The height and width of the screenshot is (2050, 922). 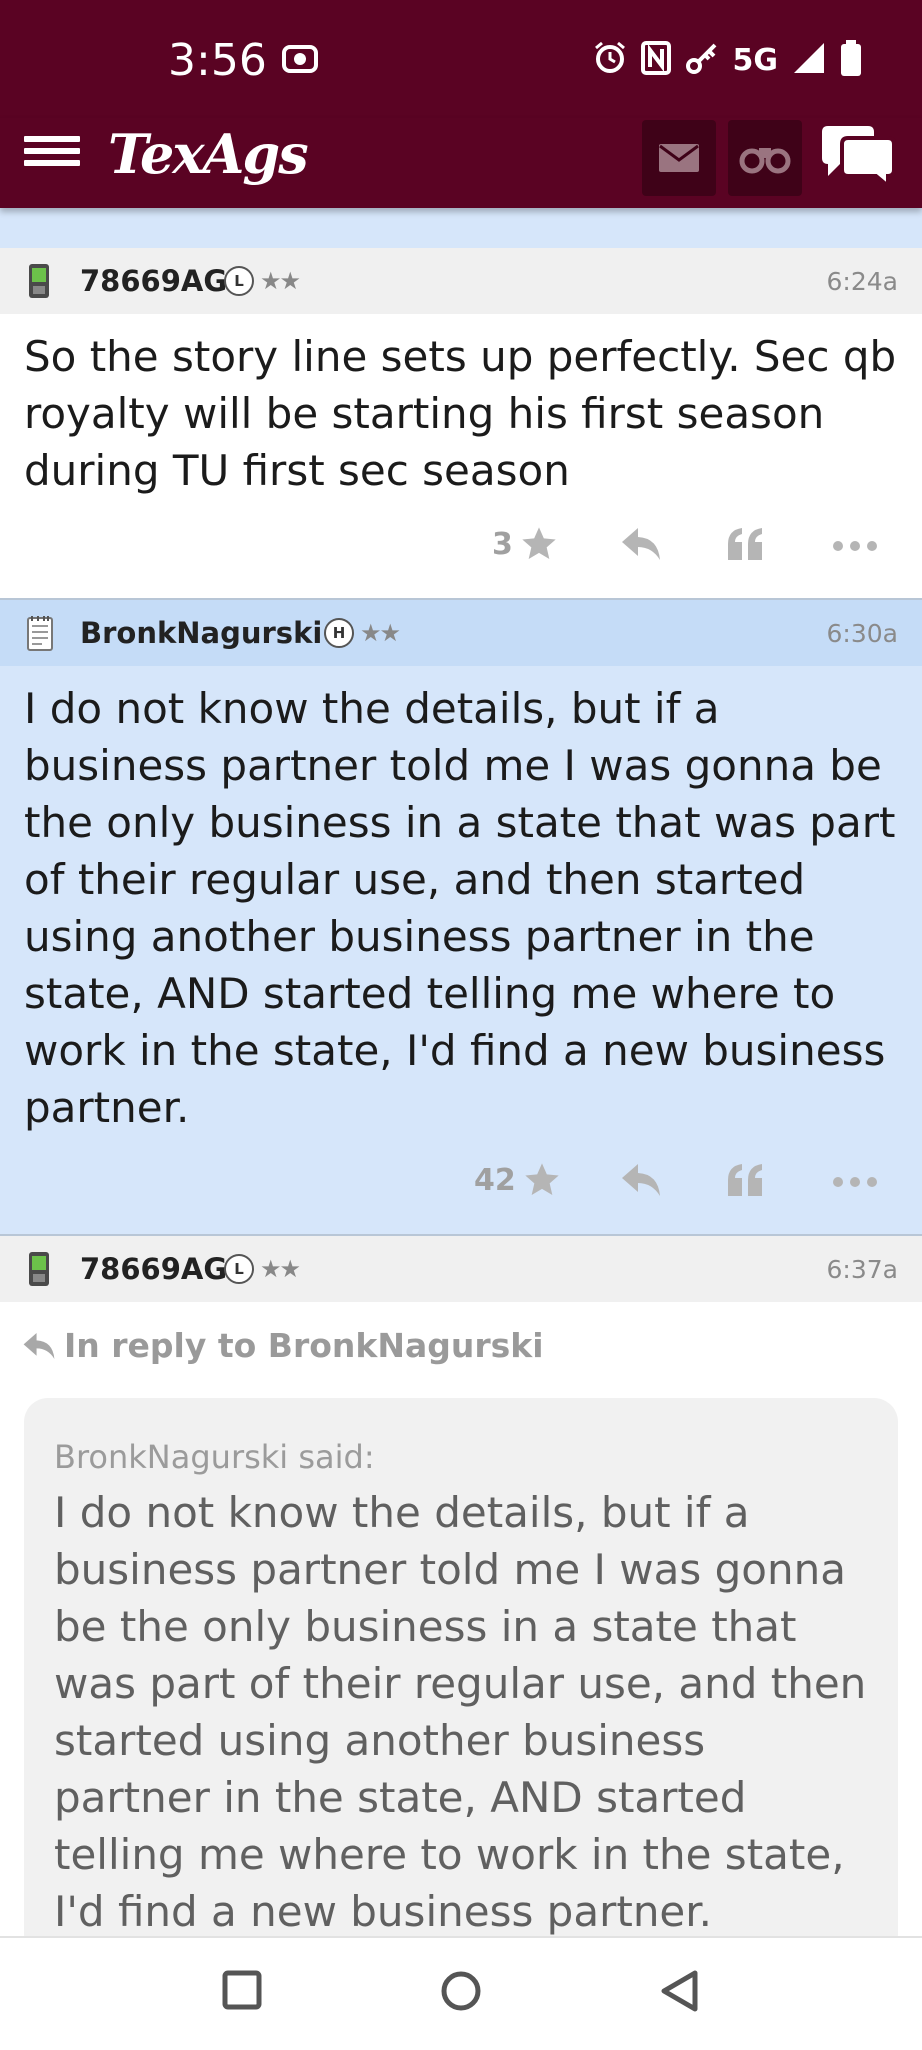 I want to click on texags-logo: TexAgs, so click(x=208, y=154).